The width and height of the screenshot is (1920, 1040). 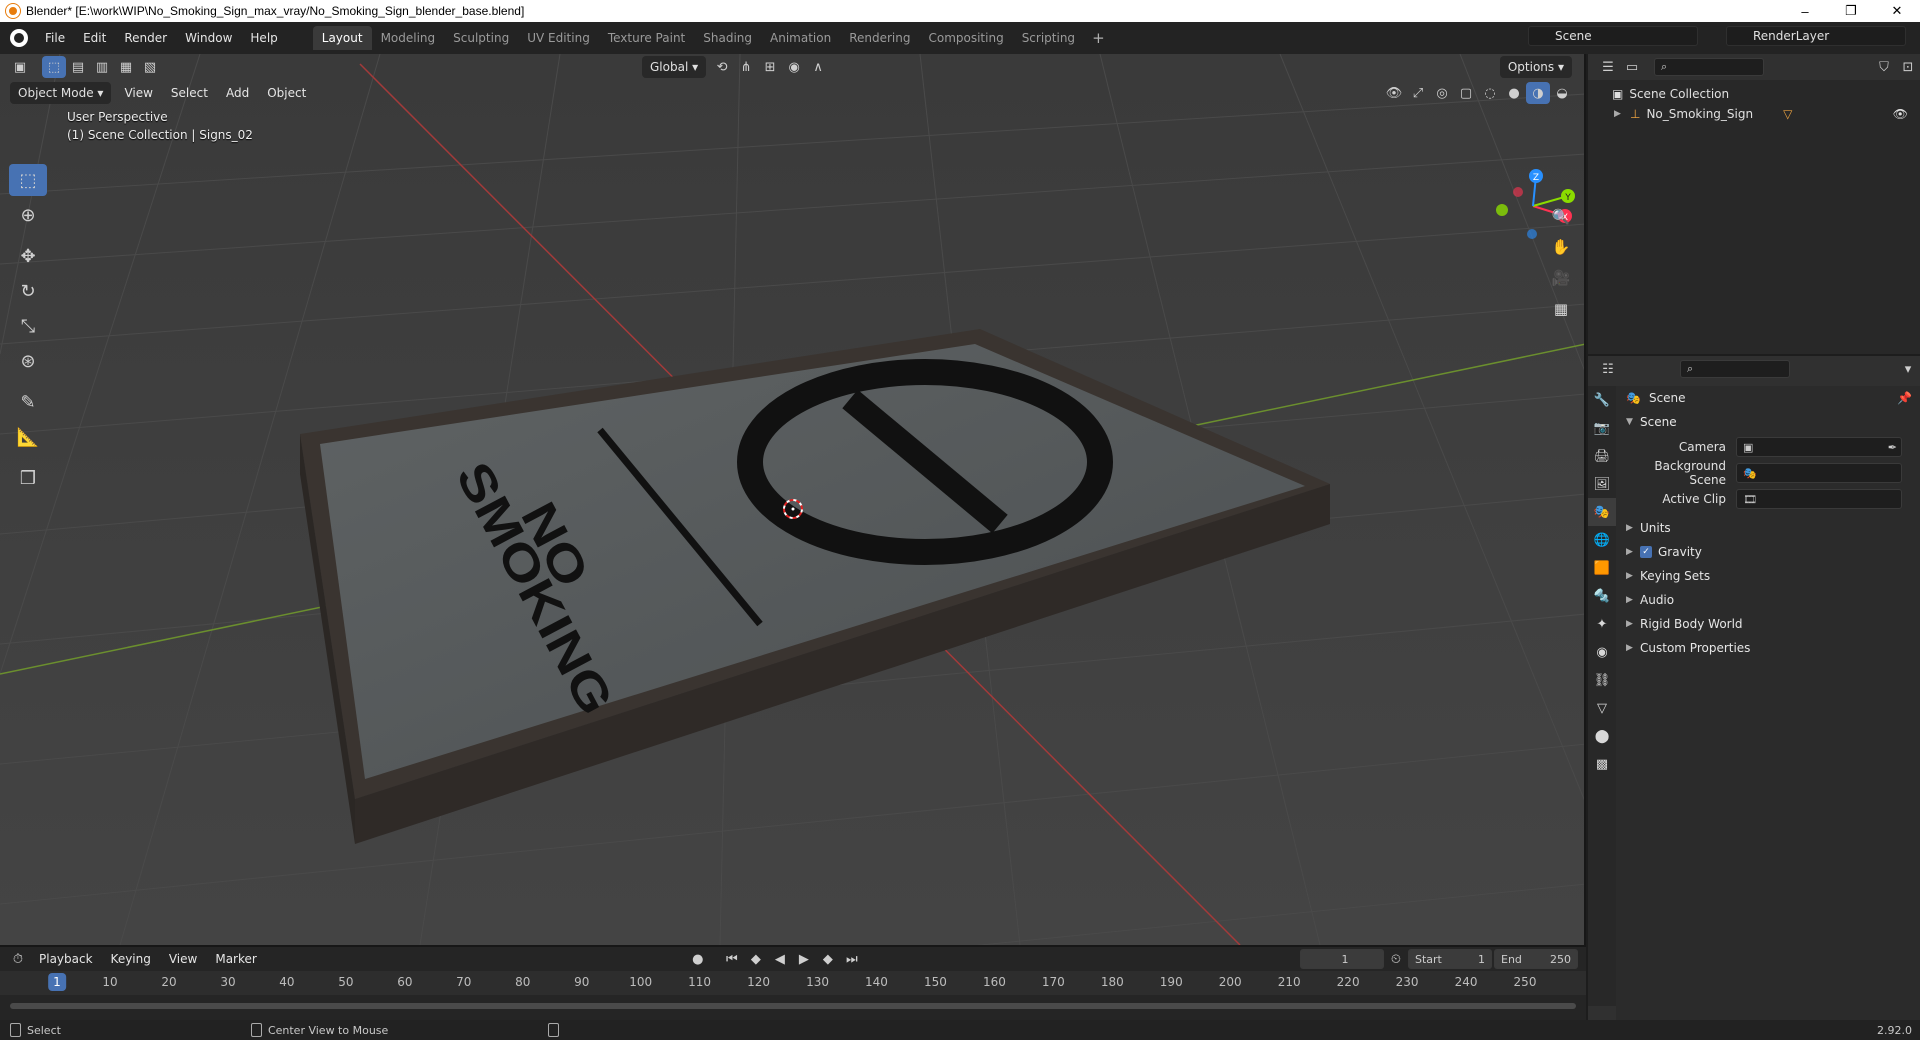 I want to click on scene-selector: Scene, so click(x=1613, y=36).